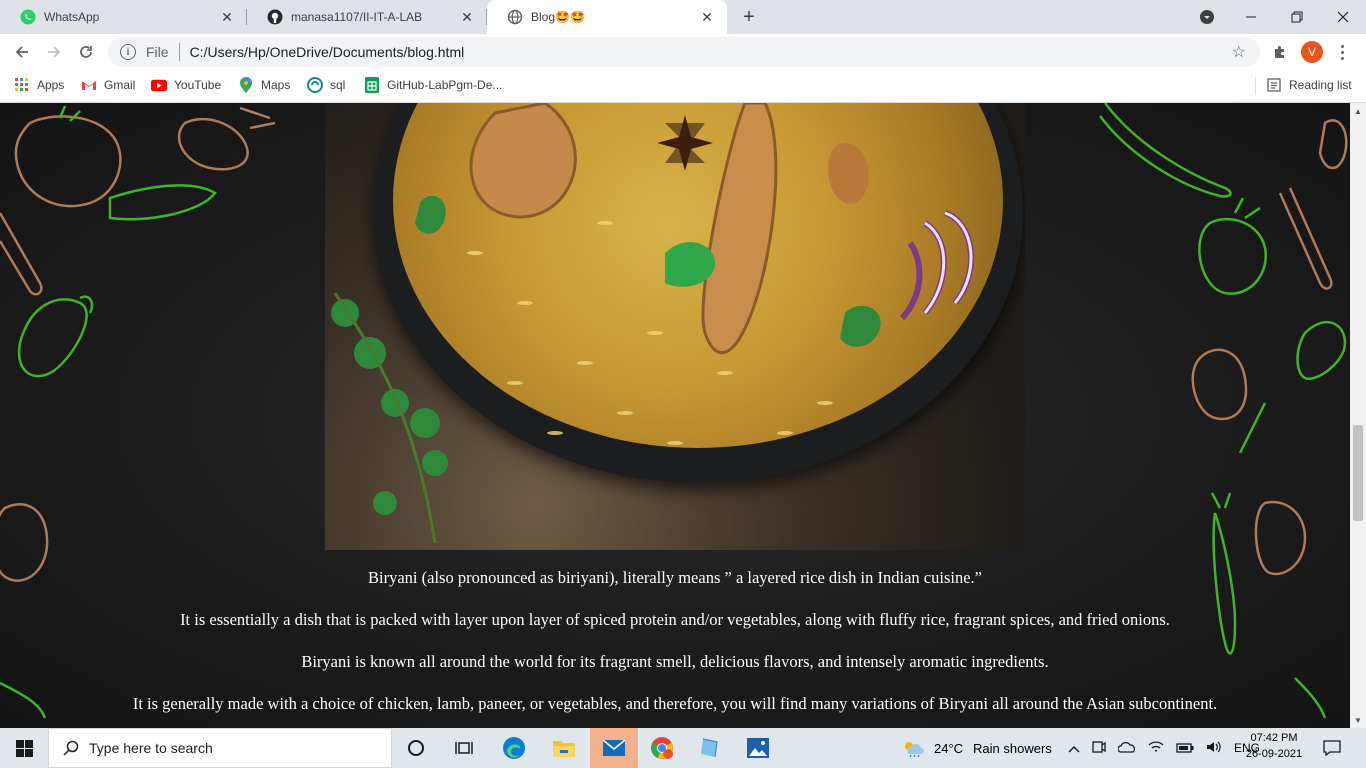 This screenshot has height=768, width=1366. What do you see at coordinates (710, 748) in the screenshot?
I see `notepad-icon` at bounding box center [710, 748].